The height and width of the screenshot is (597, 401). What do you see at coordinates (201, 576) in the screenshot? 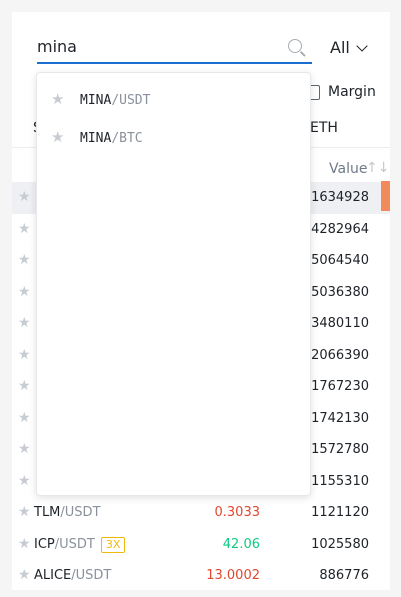
I see `table-row: ★ ALICE/USDT 13.0002 886776` at bounding box center [201, 576].